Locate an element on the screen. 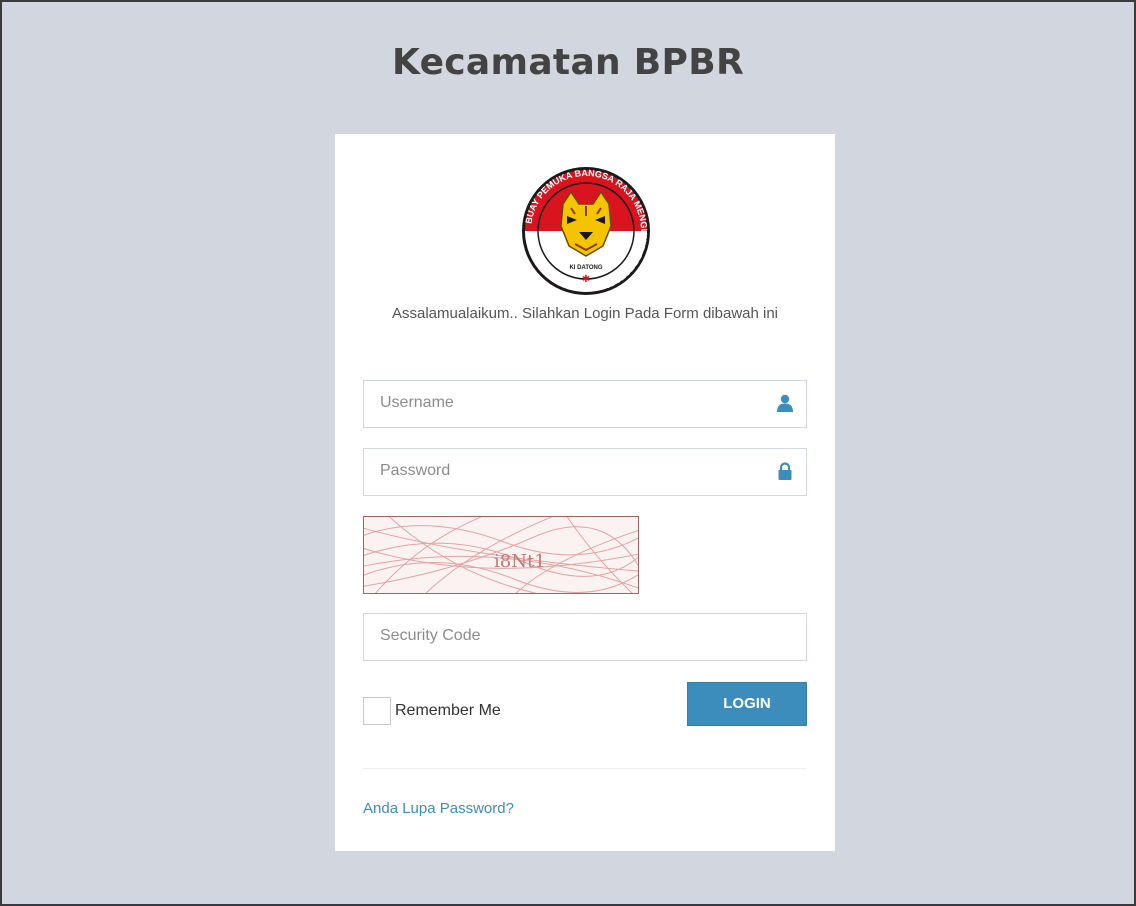  username-field is located at coordinates (585, 404).